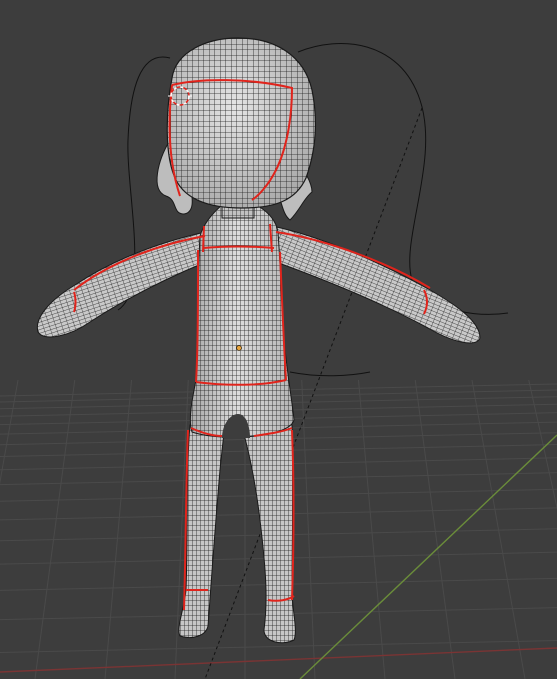 The width and height of the screenshot is (557, 679). Describe the element at coordinates (239, 348) in the screenshot. I see `object-origin-dot` at that location.